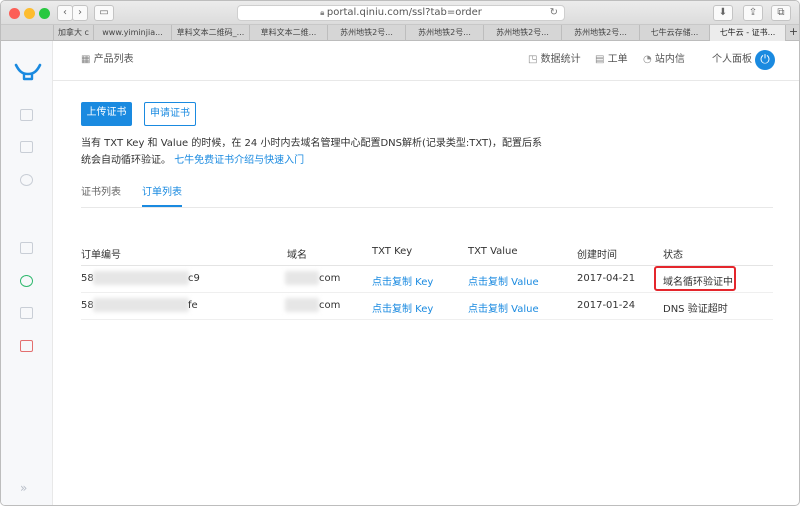 This screenshot has height=506, width=800. What do you see at coordinates (698, 282) in the screenshot?
I see `status-text: 域名循环验证中` at bounding box center [698, 282].